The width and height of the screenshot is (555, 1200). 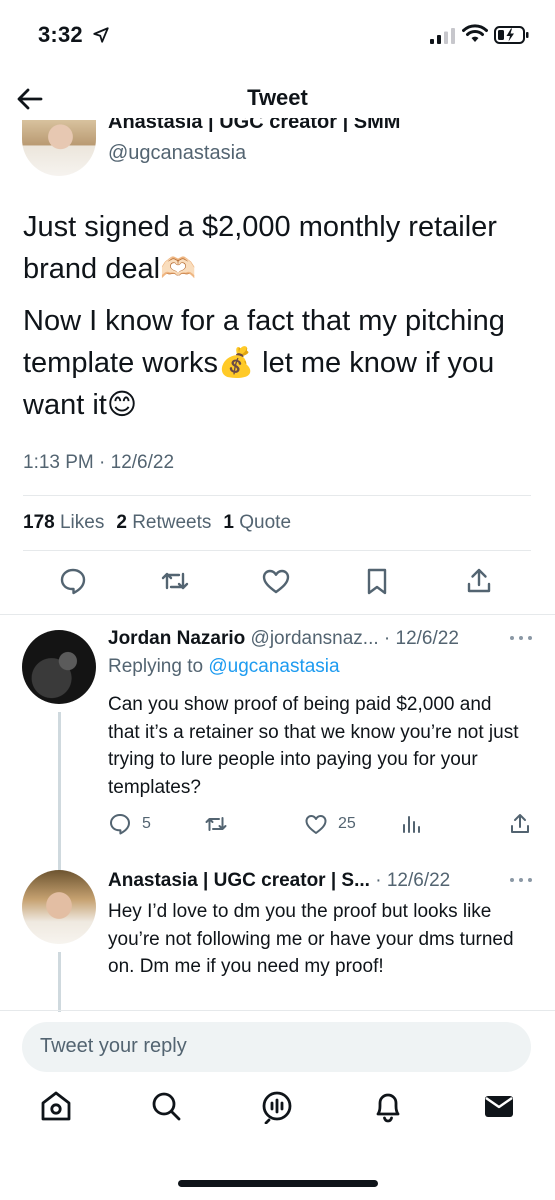 I want to click on reply-count: 5, so click(x=146, y=823).